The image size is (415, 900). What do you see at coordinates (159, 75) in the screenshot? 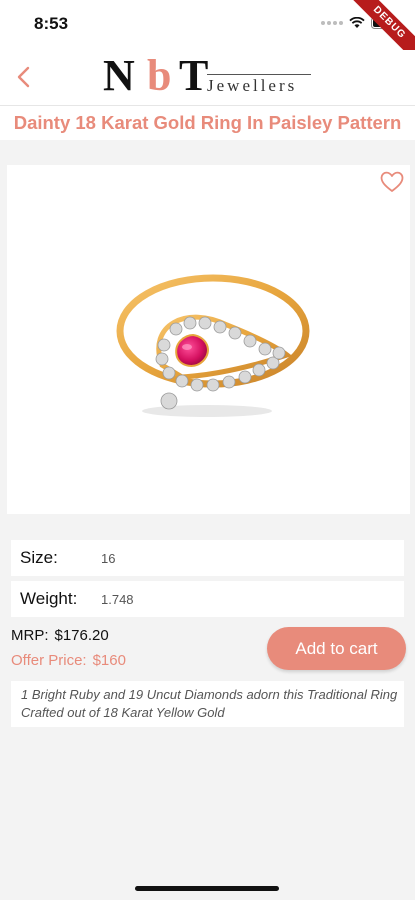
I see `logo-letter-b: b` at bounding box center [159, 75].